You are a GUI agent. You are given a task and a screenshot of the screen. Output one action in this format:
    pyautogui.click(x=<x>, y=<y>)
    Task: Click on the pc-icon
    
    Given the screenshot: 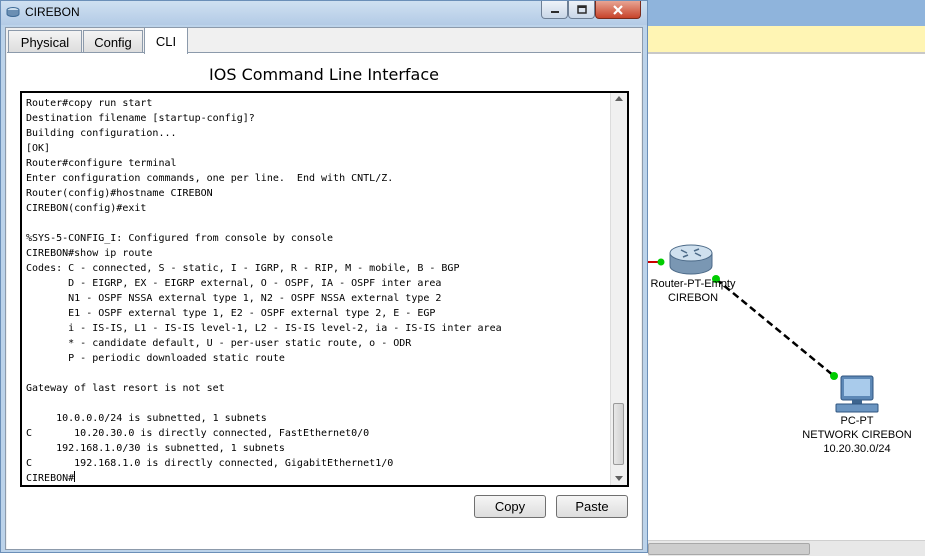 What is the action you would take?
    pyautogui.click(x=857, y=394)
    